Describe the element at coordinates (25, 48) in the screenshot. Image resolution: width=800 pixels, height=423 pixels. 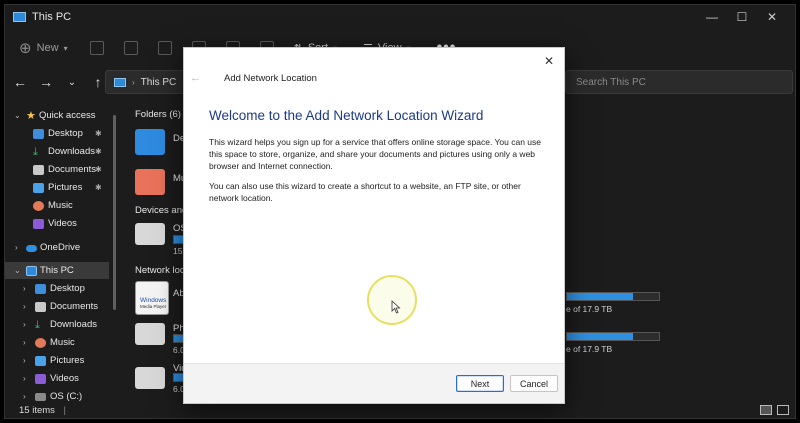
I see `plus-icon: ⊕` at that location.